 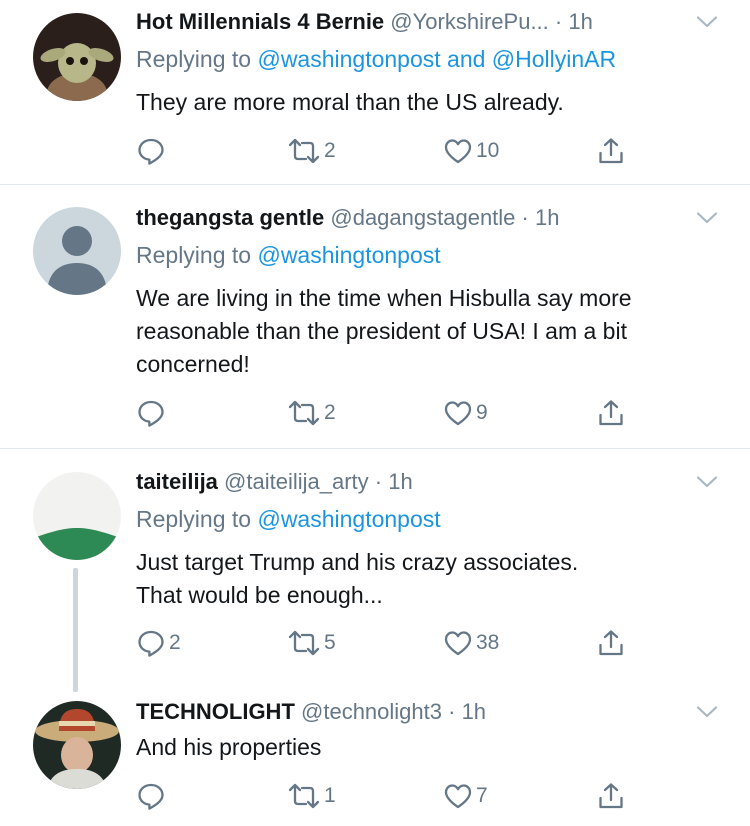 I want to click on like-button: 10, so click(x=471, y=151).